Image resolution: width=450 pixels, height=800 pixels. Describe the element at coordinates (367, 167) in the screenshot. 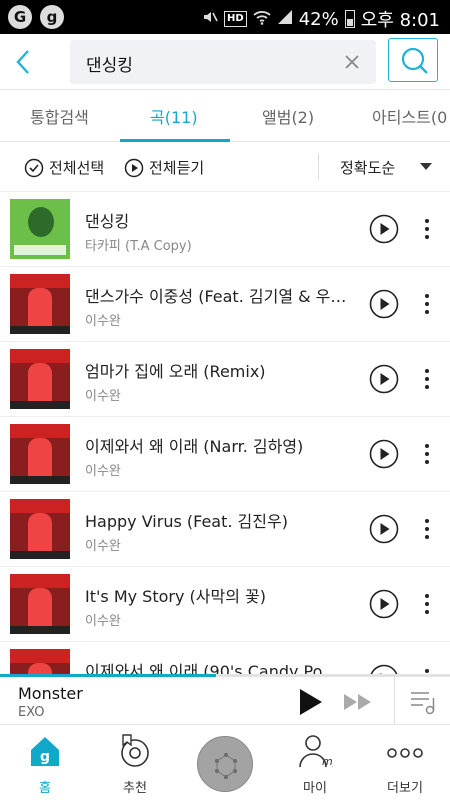

I see `sort-dropdown: 정확도순` at that location.